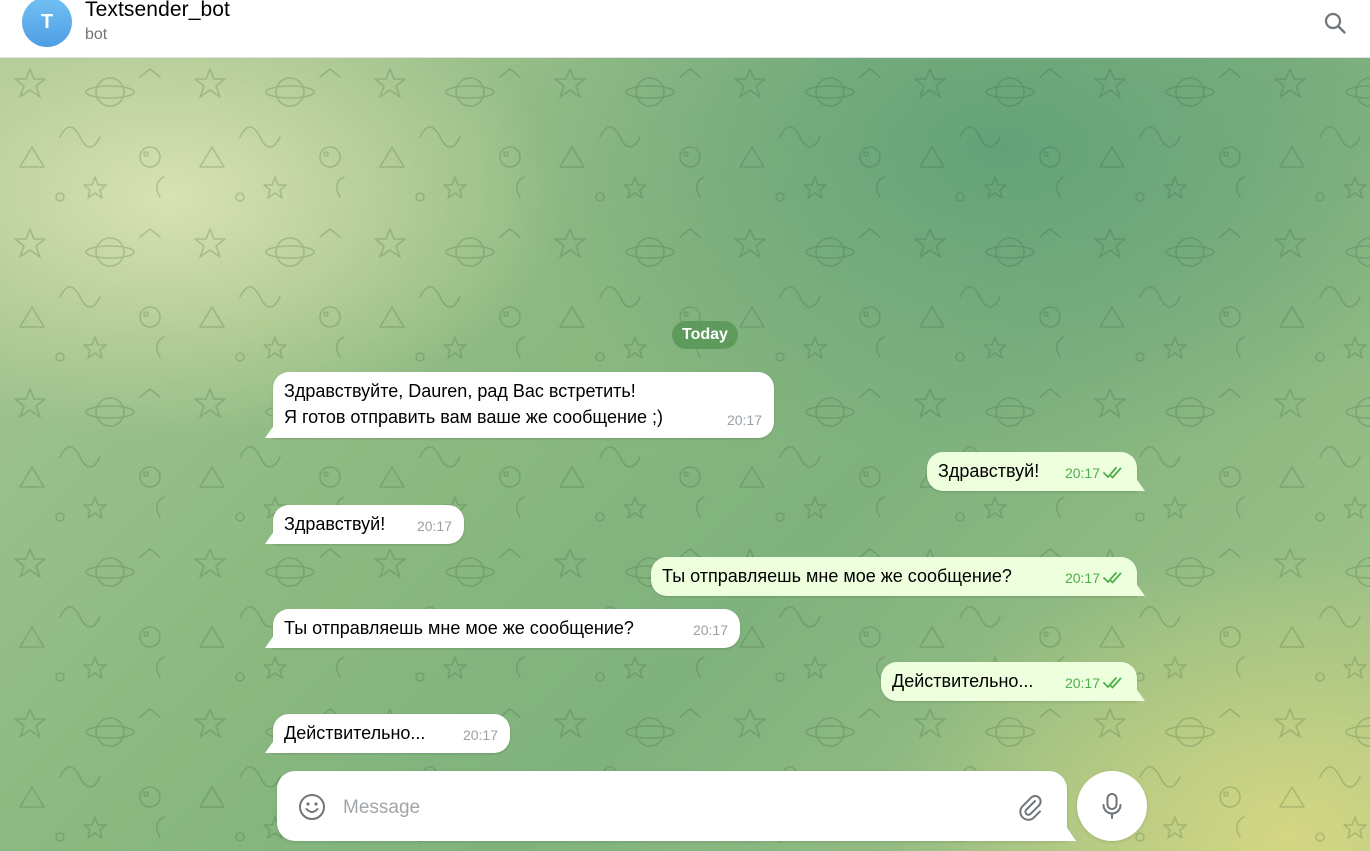 The image size is (1370, 851). I want to click on smile-icon, so click(312, 807).